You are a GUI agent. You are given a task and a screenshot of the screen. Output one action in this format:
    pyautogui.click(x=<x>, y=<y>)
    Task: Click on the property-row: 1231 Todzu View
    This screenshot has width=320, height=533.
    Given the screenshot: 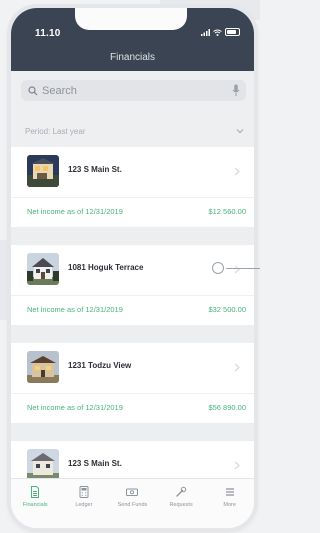 What is the action you would take?
    pyautogui.click(x=132, y=368)
    